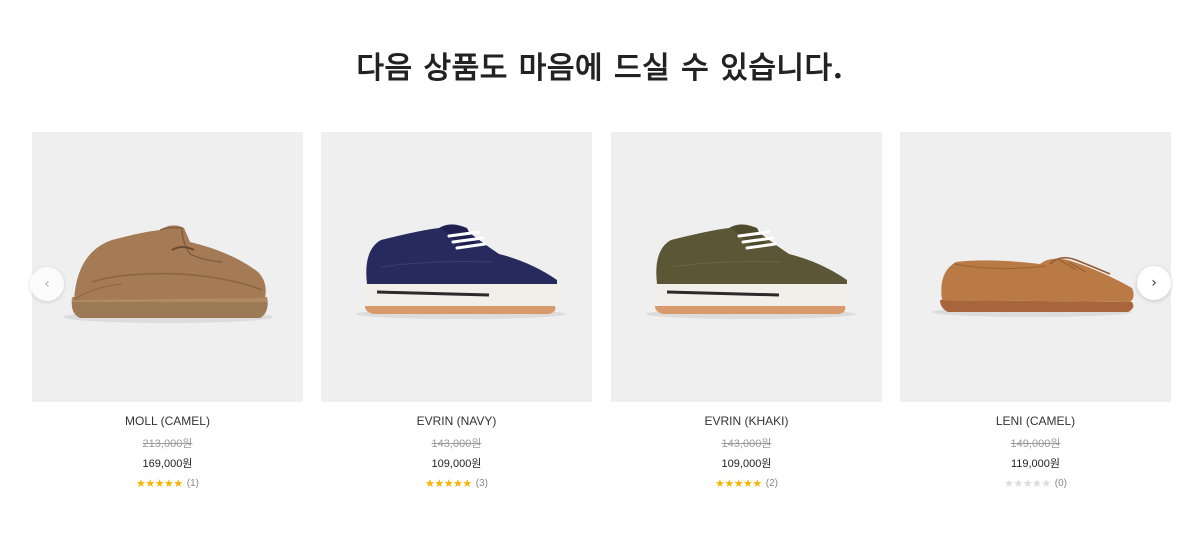 This screenshot has width=1200, height=535. I want to click on khaki-platform-sneaker-image, so click(751, 271).